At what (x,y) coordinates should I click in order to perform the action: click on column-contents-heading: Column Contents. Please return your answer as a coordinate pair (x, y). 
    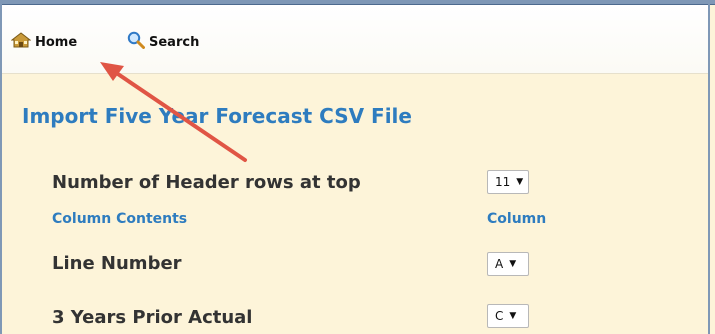
    Looking at the image, I should click on (120, 219).